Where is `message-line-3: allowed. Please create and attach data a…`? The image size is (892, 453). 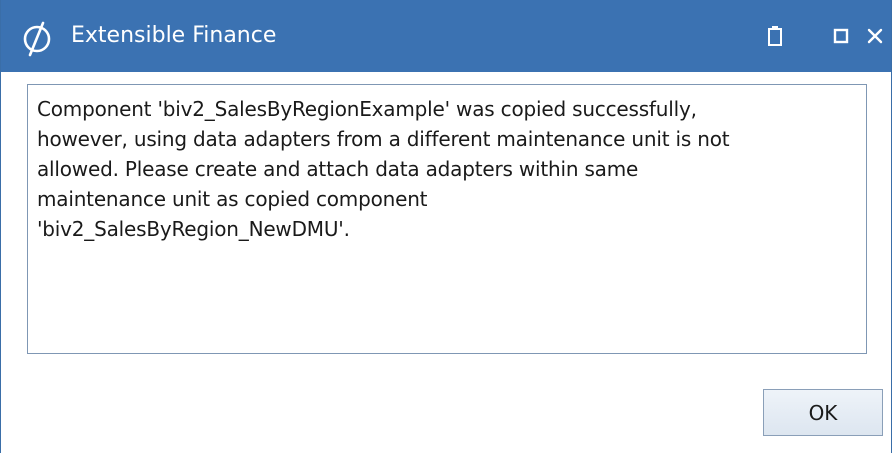 message-line-3: allowed. Please create and attach data a… is located at coordinates (338, 169).